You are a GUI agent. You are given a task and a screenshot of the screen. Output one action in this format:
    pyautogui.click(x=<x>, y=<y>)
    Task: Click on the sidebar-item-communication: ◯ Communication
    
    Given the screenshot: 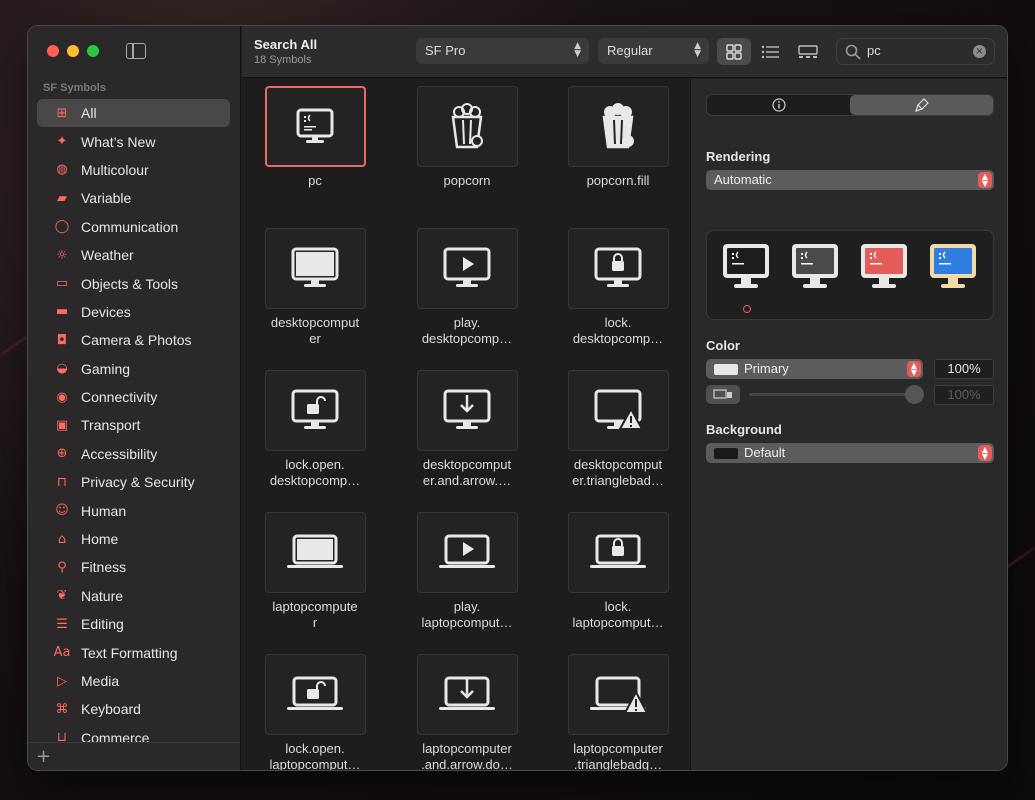 What is the action you would take?
    pyautogui.click(x=133, y=227)
    